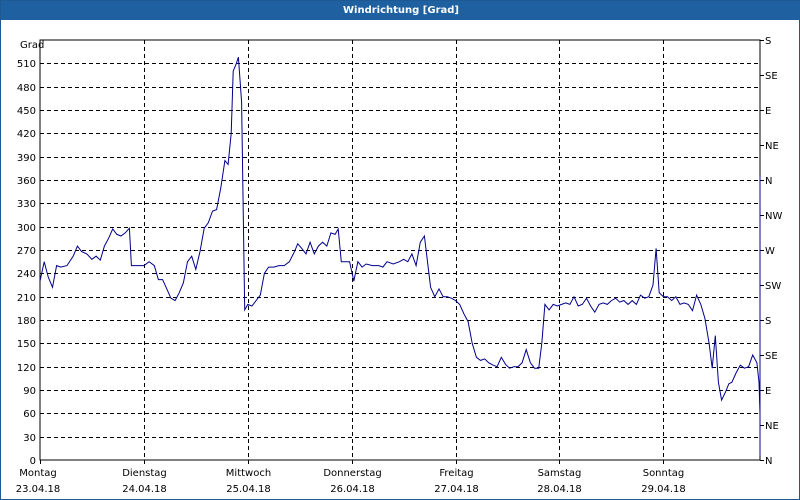 The height and width of the screenshot is (500, 800). Describe the element at coordinates (26, 204) in the screenshot. I see `y-tick-label: 330` at that location.